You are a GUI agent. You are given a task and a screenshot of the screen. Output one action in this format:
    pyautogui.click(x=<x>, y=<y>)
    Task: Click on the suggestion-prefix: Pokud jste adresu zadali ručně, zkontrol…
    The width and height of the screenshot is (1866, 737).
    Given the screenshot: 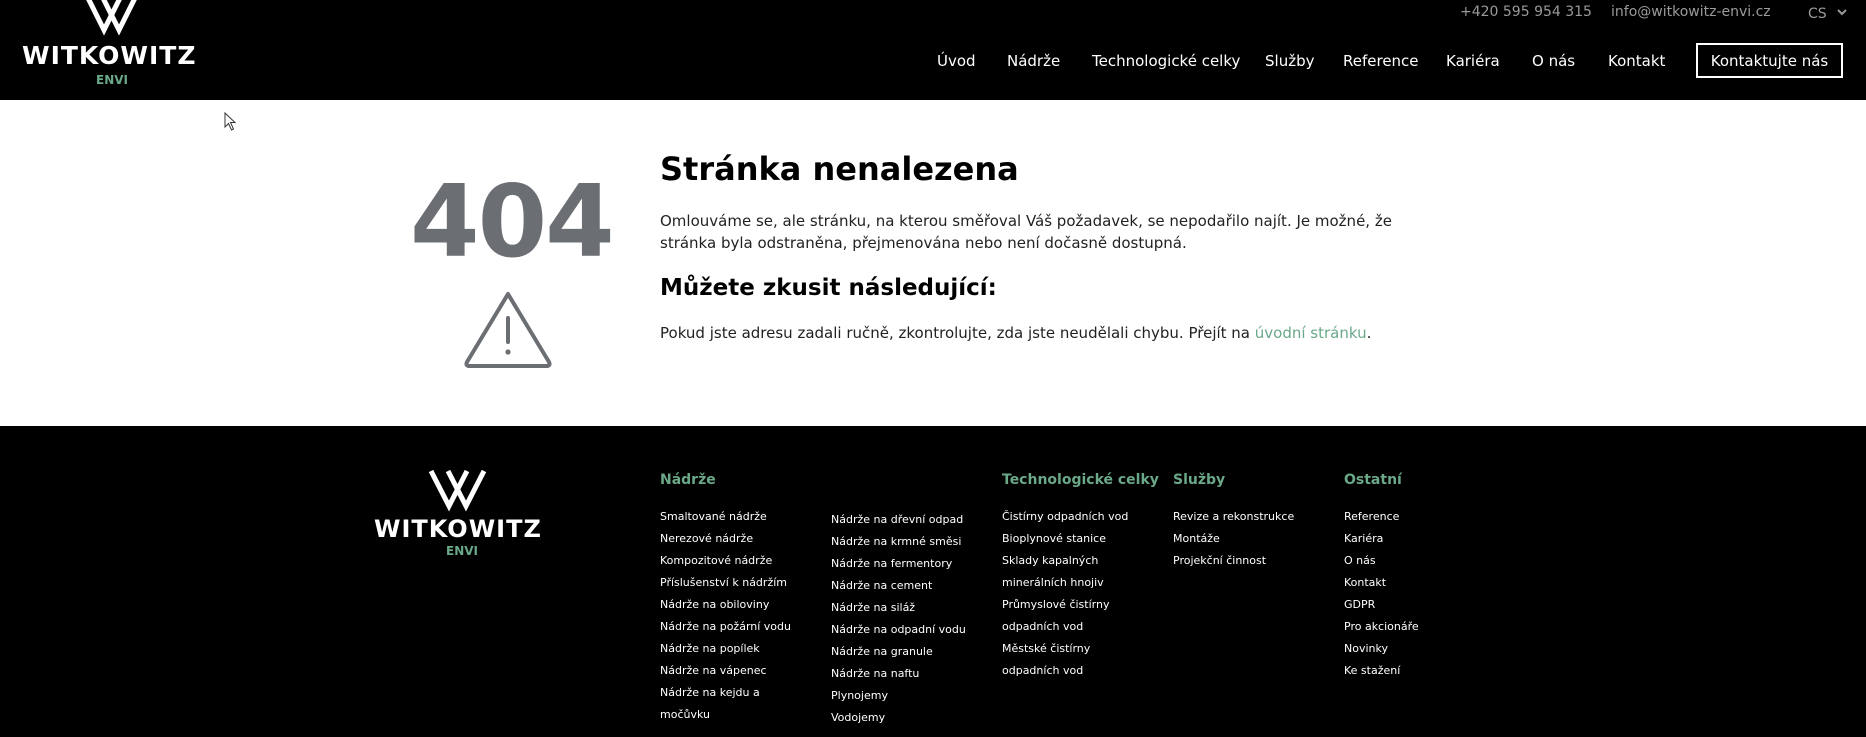 What is the action you would take?
    pyautogui.click(x=957, y=333)
    